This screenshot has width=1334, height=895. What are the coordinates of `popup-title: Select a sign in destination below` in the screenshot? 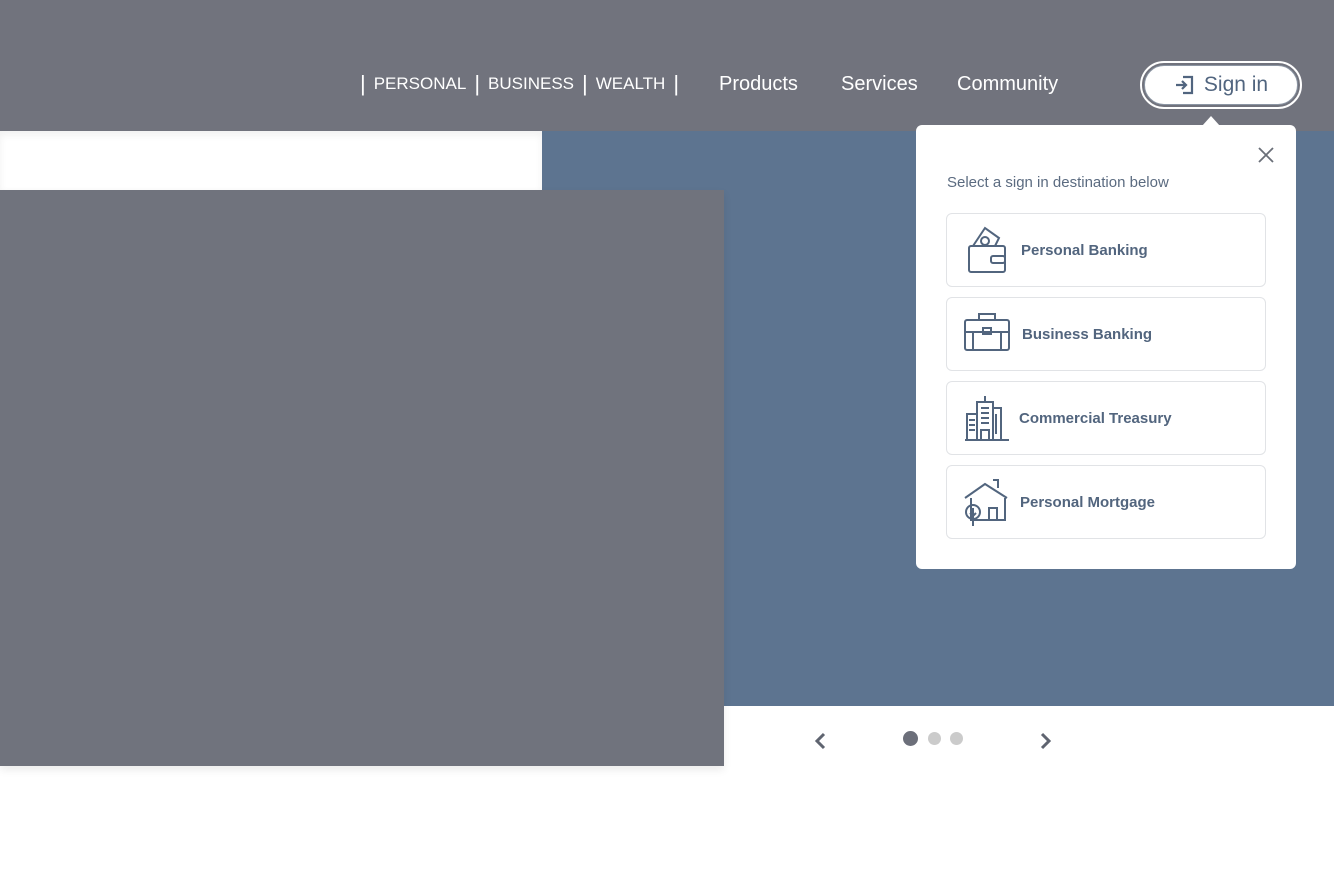 It's located at (1058, 182).